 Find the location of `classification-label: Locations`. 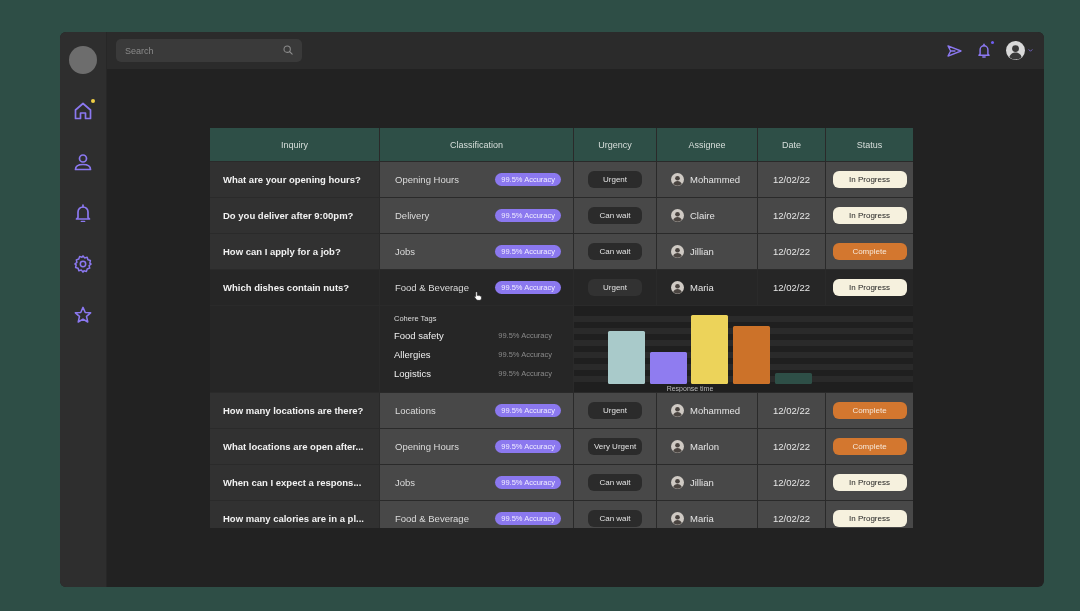

classification-label: Locations is located at coordinates (415, 411).